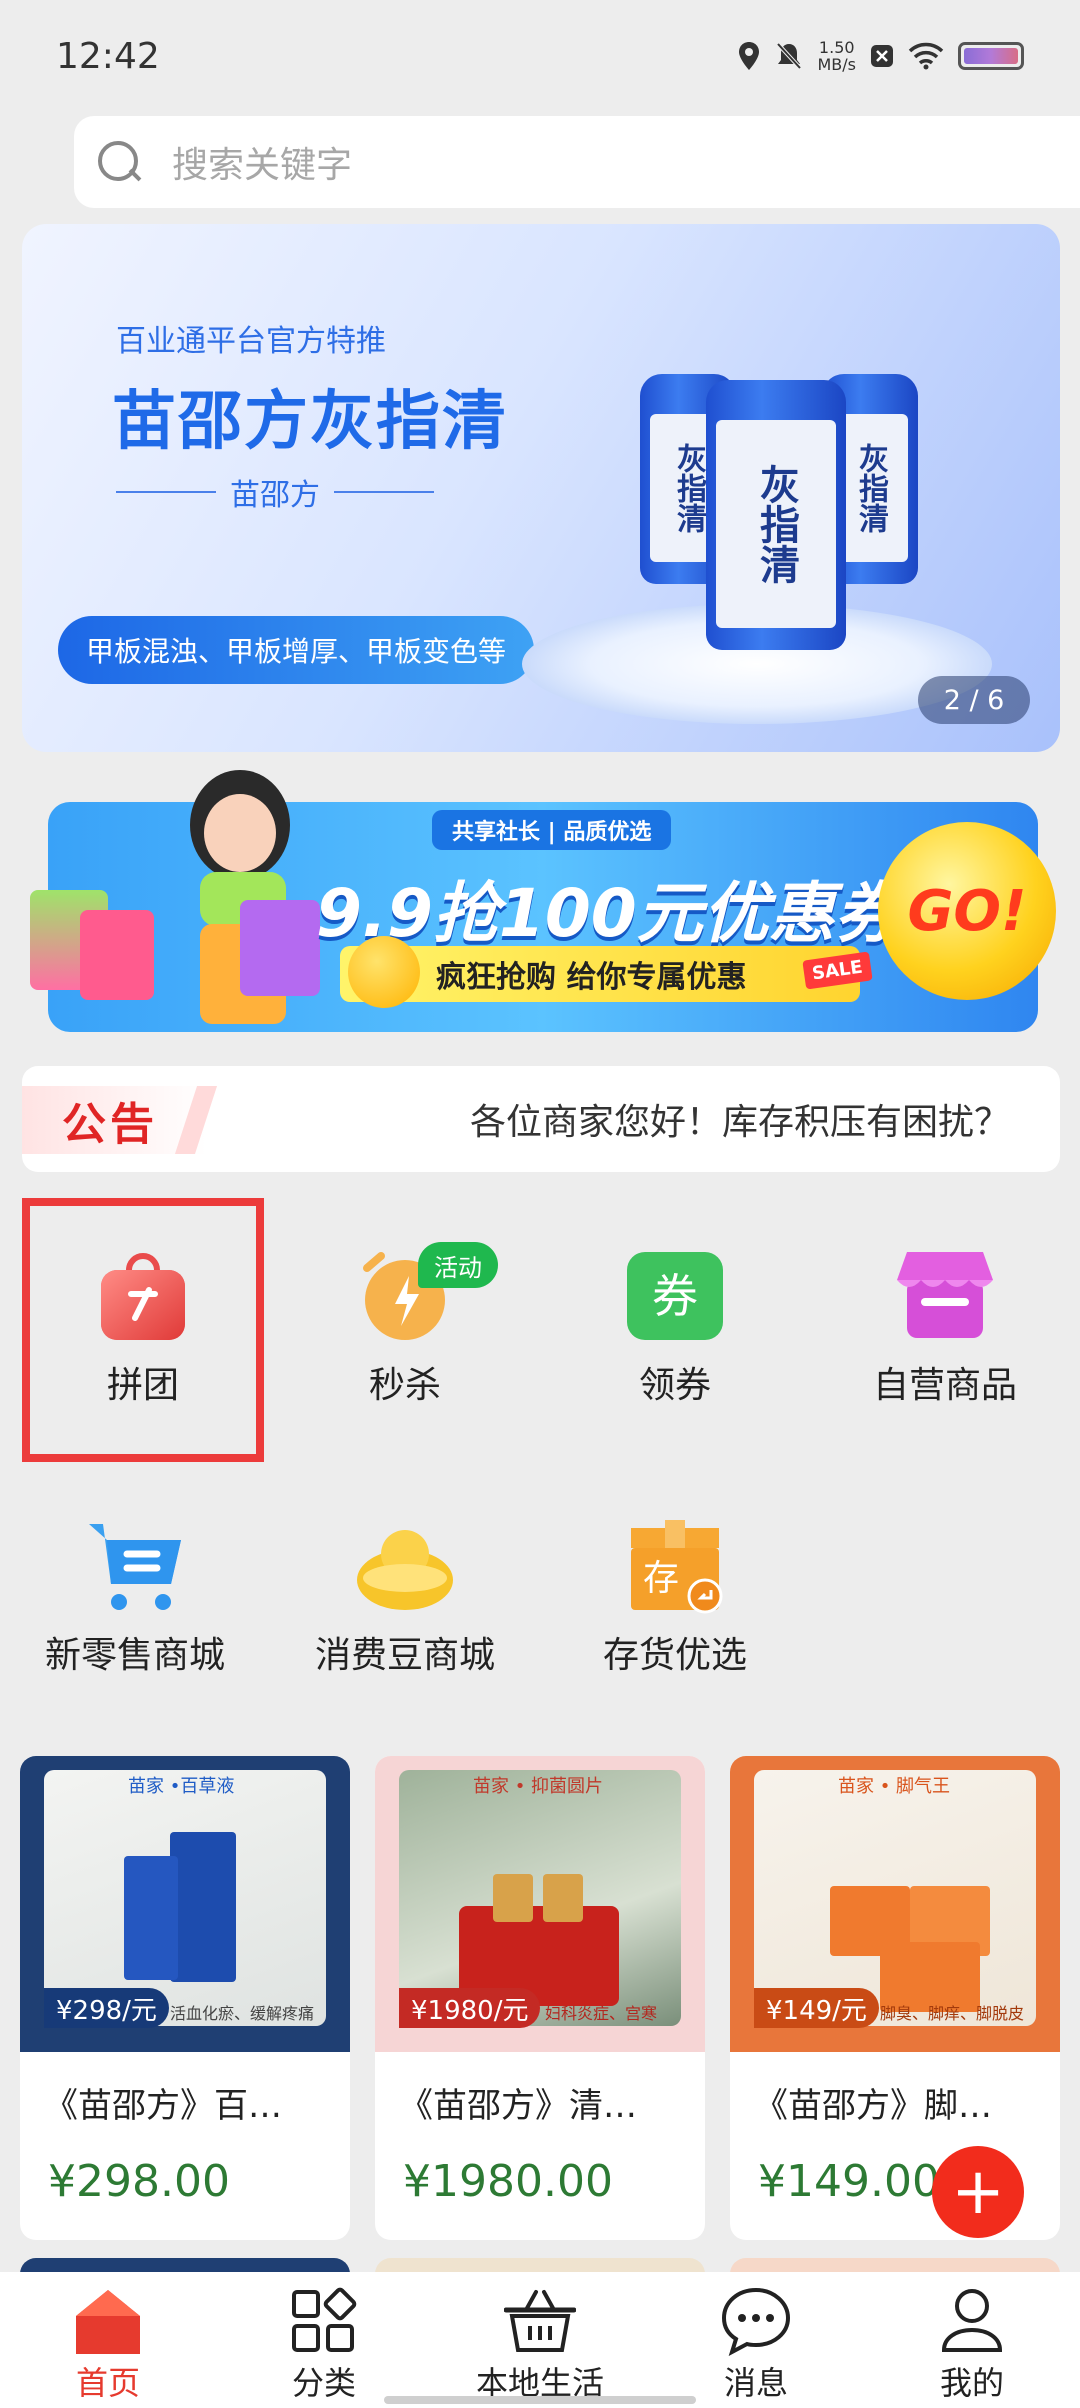 This screenshot has height=2408, width=1080. I want to click on gold-ingot-icon, so click(405, 1566).